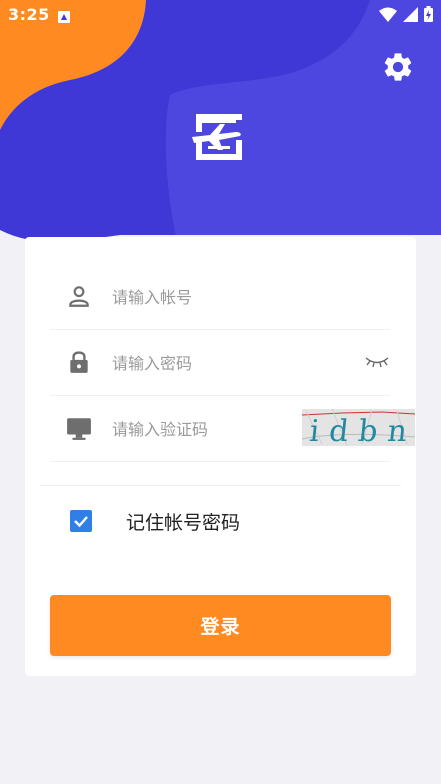 The height and width of the screenshot is (784, 441). Describe the element at coordinates (79, 429) in the screenshot. I see `monitor-icon` at that location.